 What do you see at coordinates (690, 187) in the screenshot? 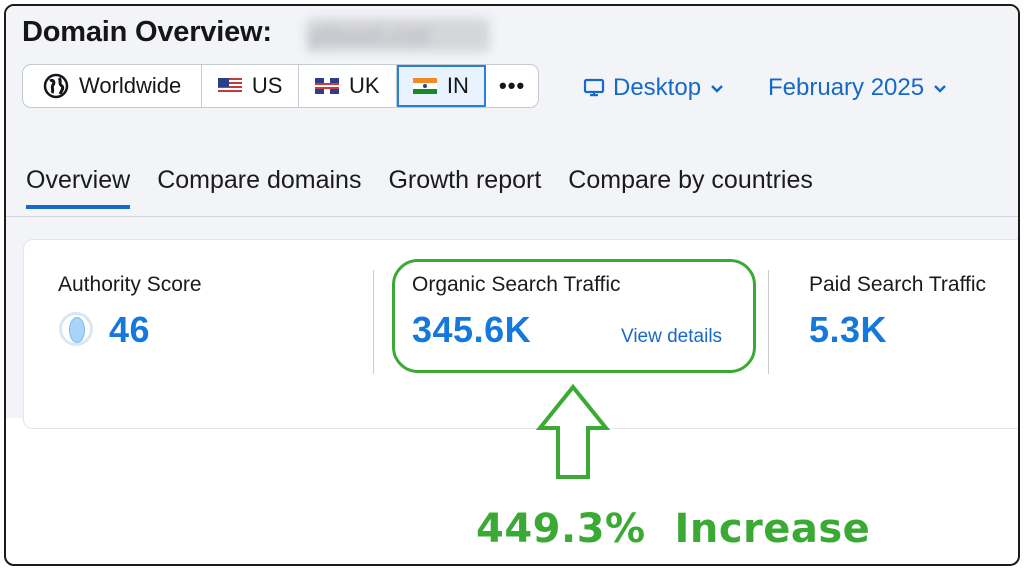
I see `tab-compare-by-countries: Compare by countries` at bounding box center [690, 187].